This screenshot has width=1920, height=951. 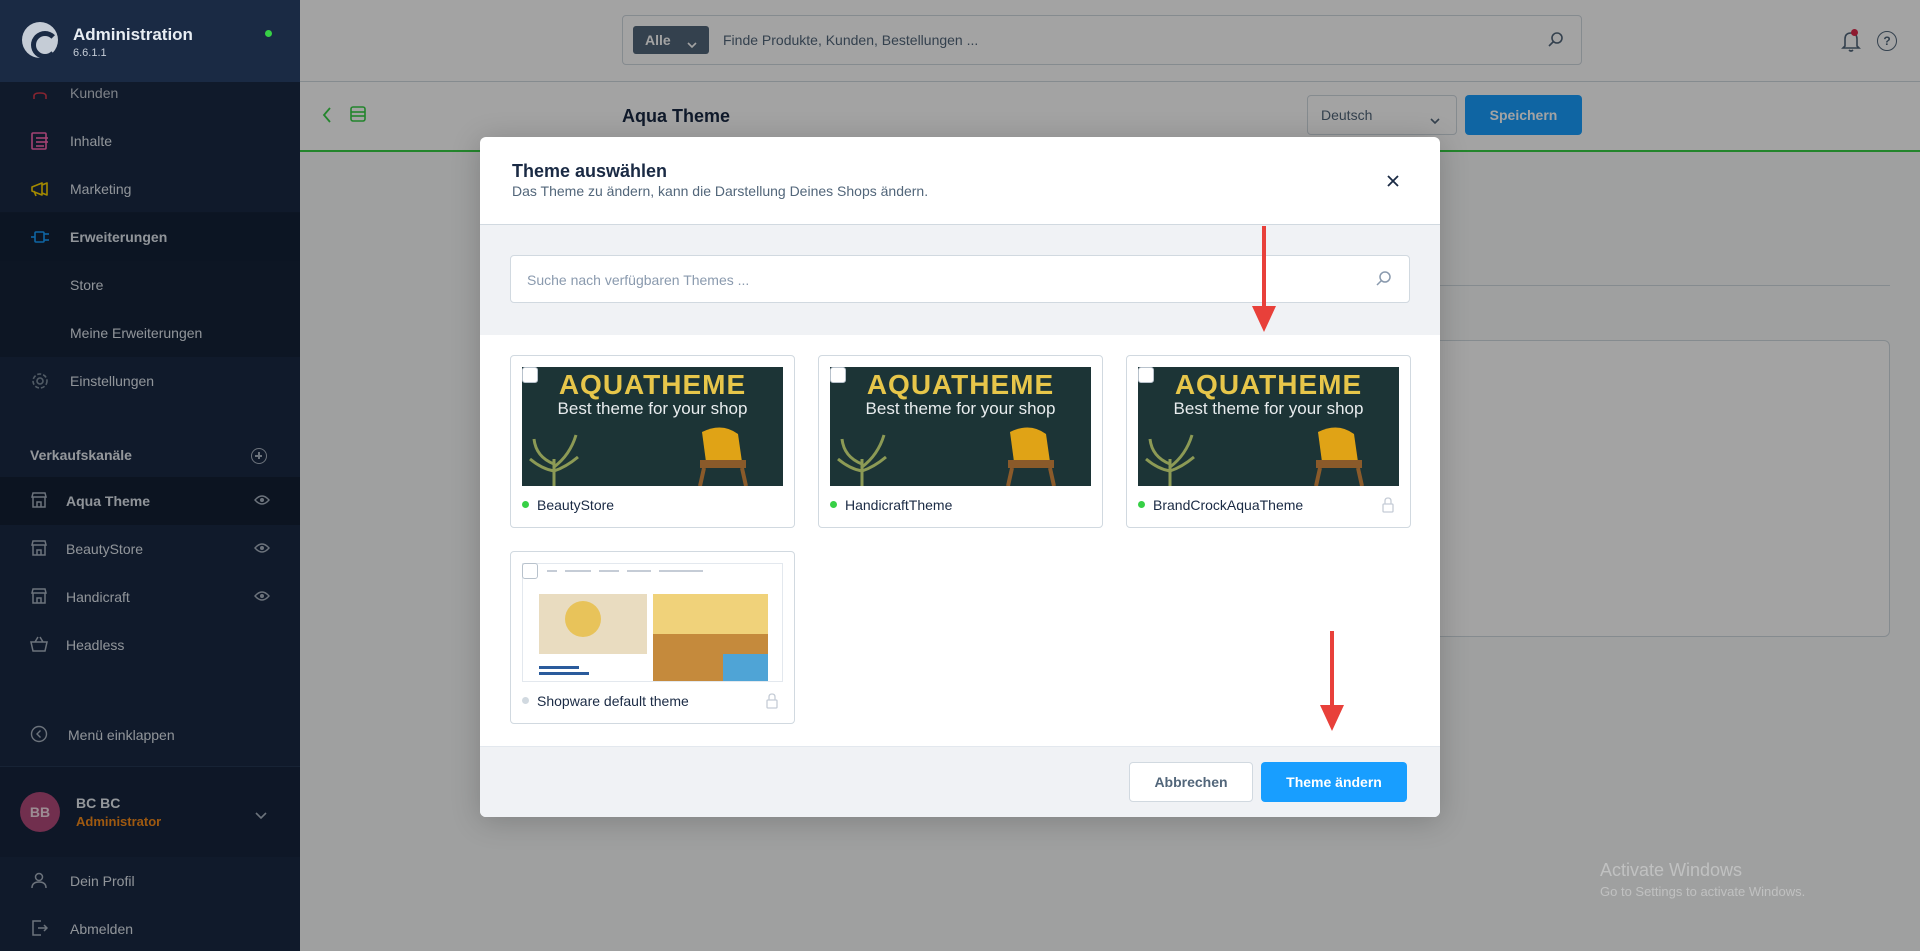 What do you see at coordinates (1384, 281) in the screenshot?
I see `search-icon` at bounding box center [1384, 281].